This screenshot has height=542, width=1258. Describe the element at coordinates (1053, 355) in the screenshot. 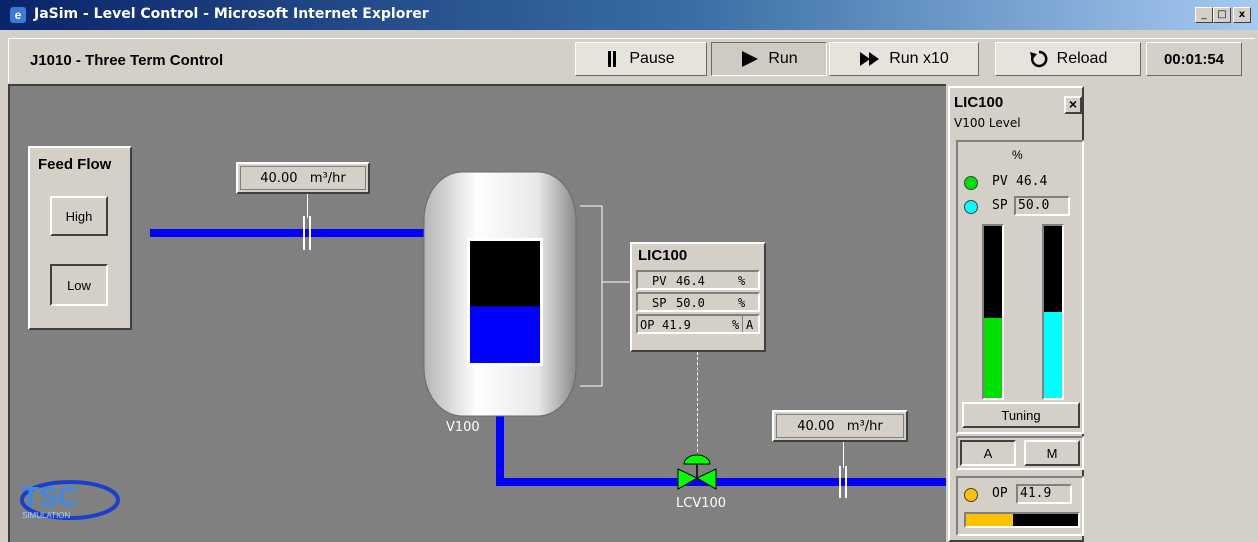

I see `sp-bar-fill` at that location.